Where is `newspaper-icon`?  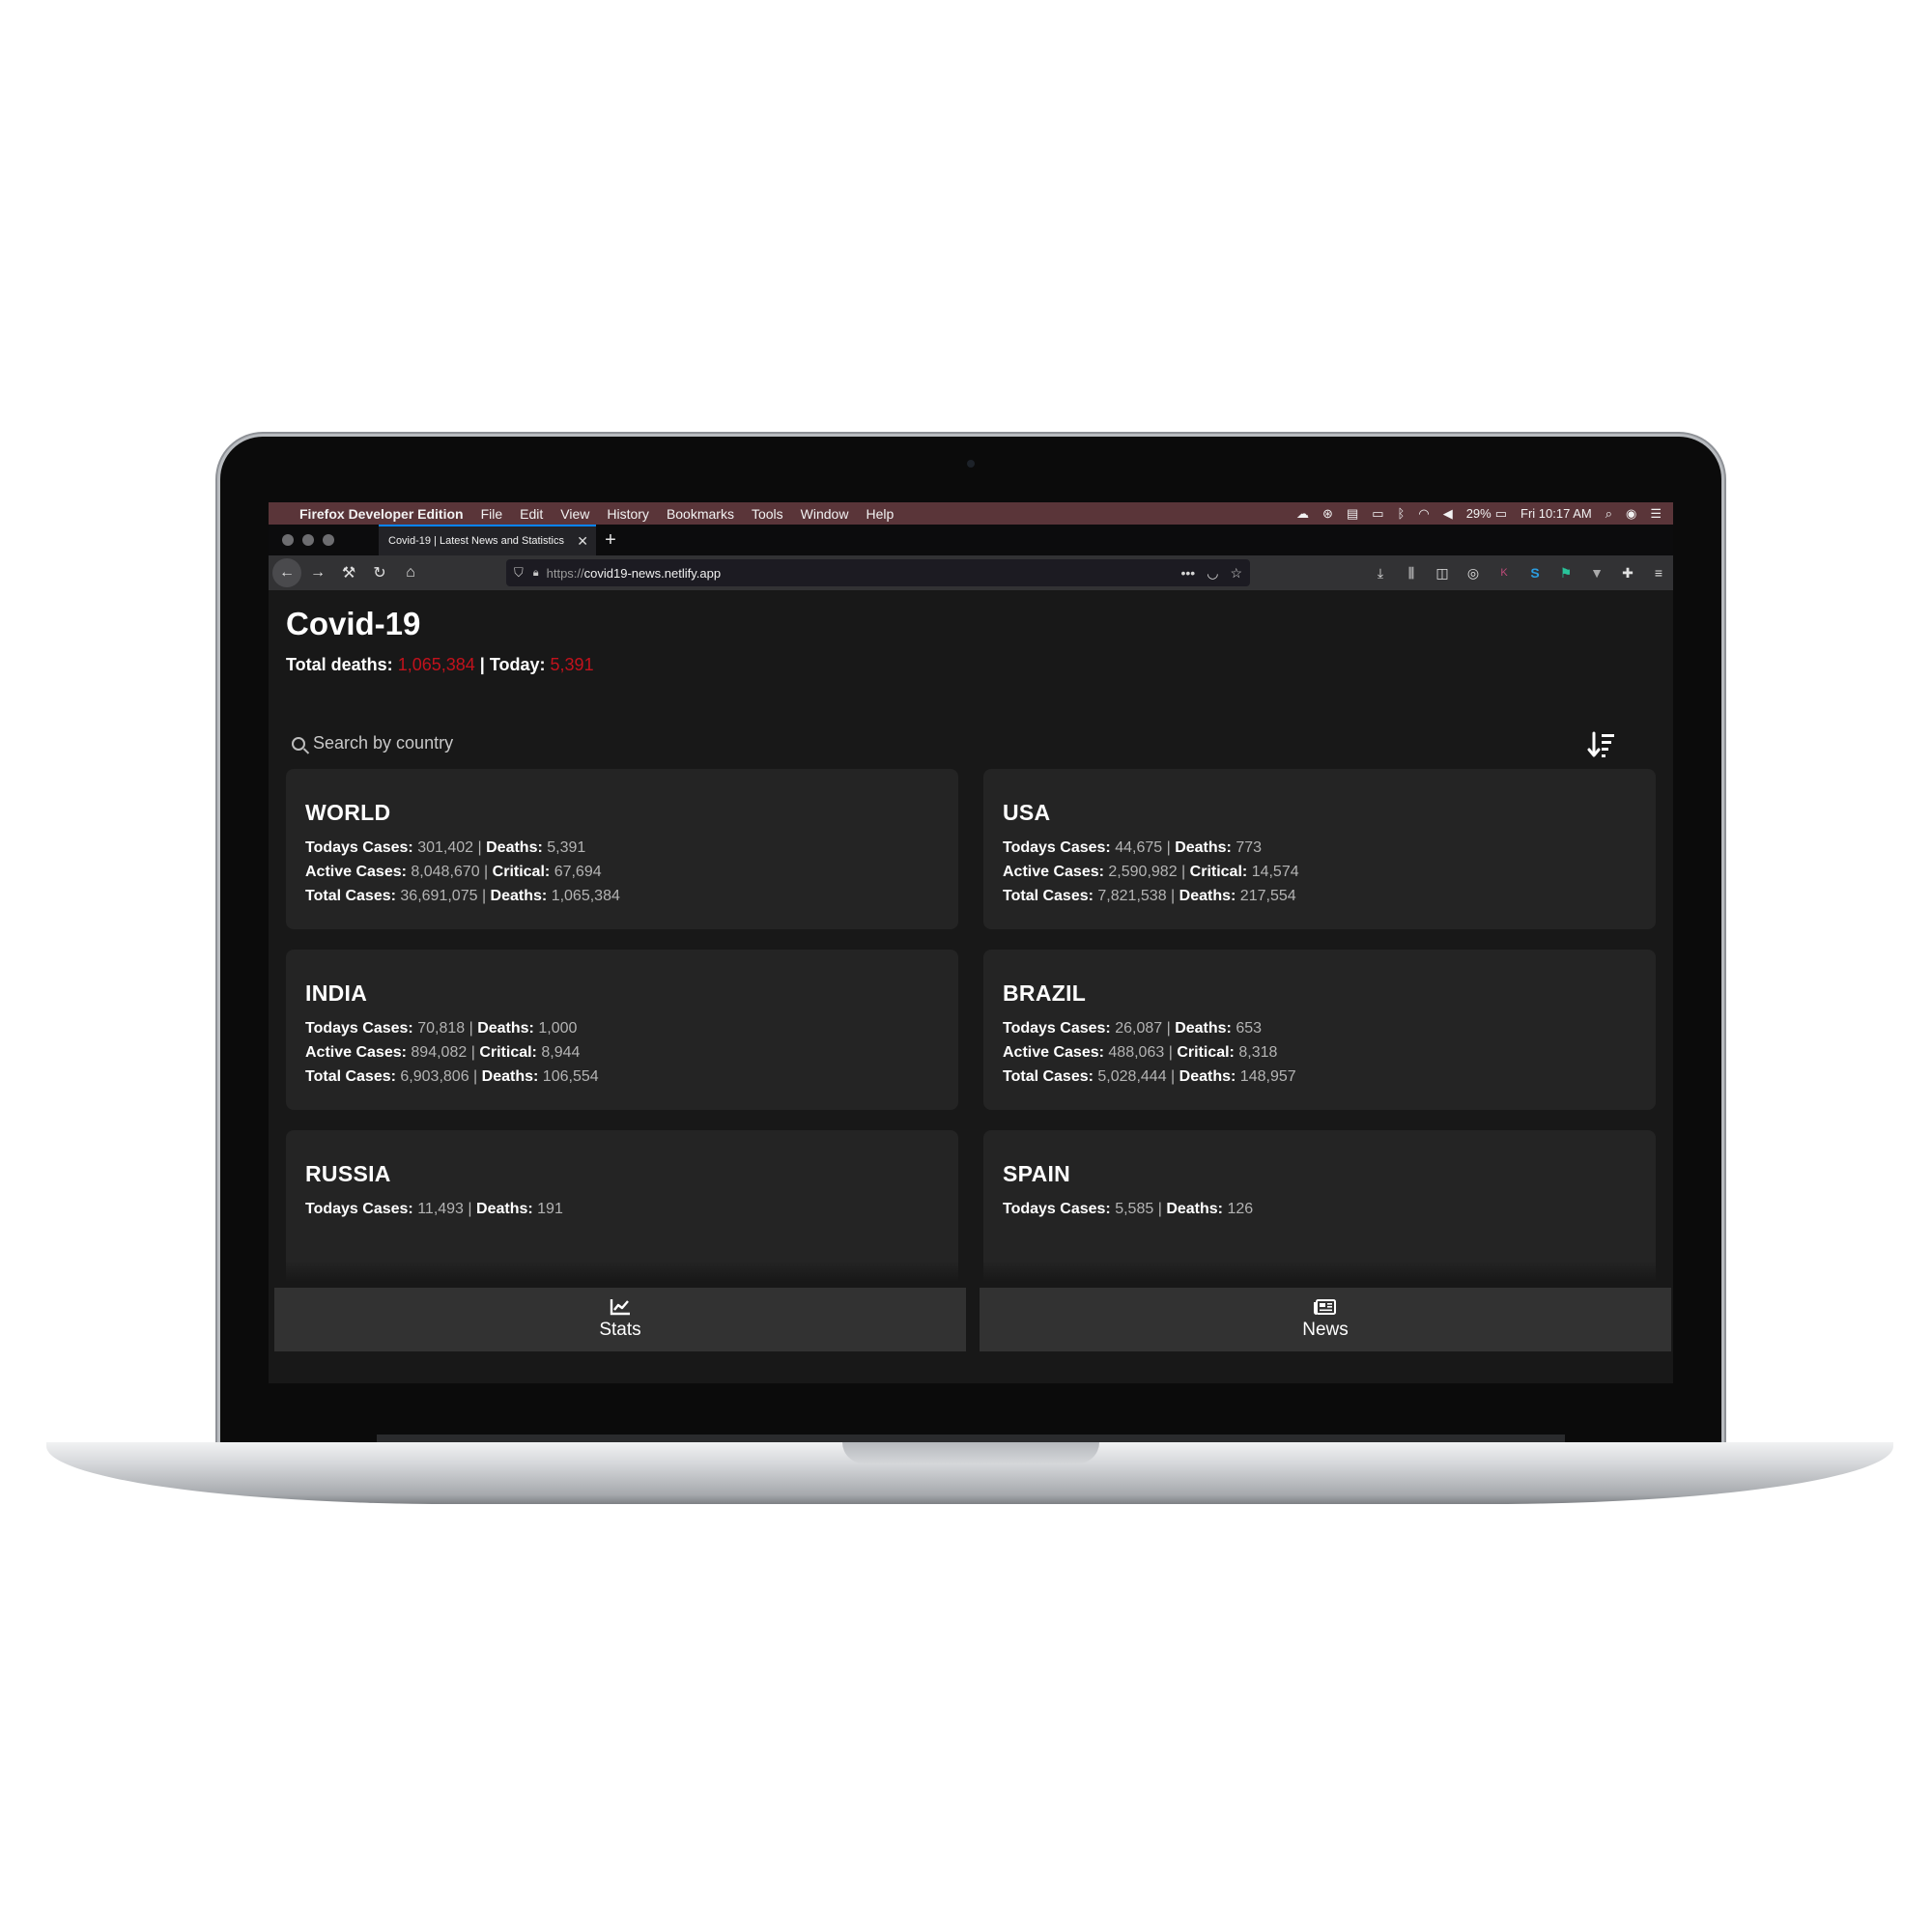
newspaper-icon is located at coordinates (1325, 1307).